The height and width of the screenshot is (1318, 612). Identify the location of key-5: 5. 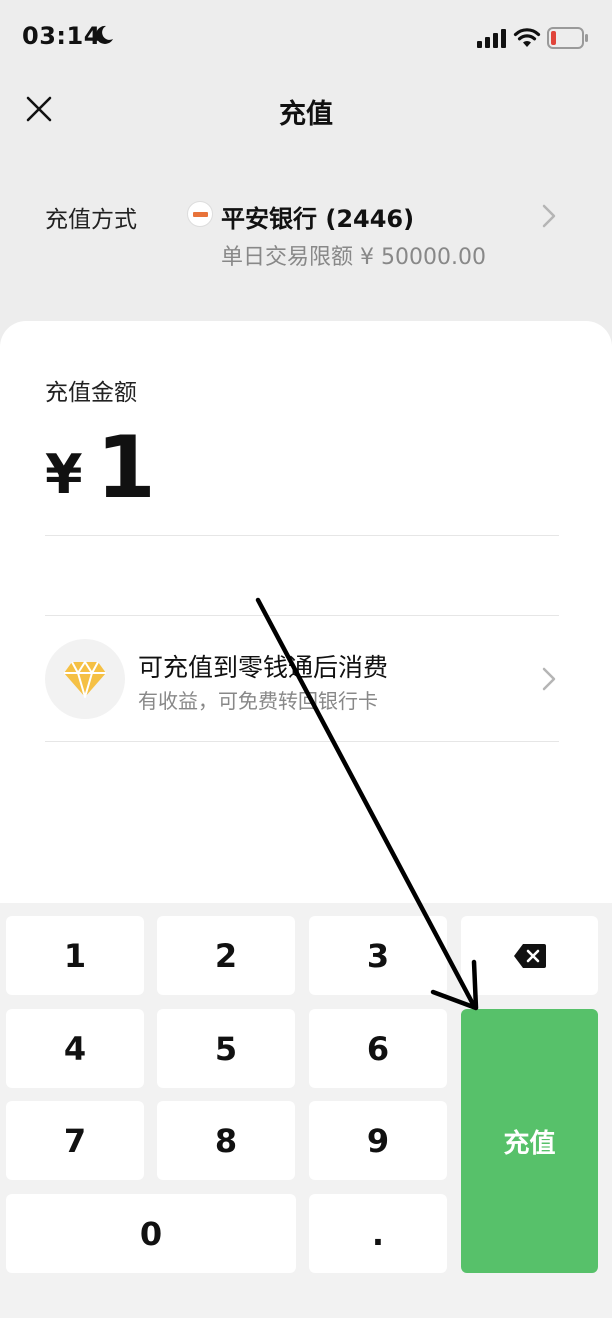
(226, 1048).